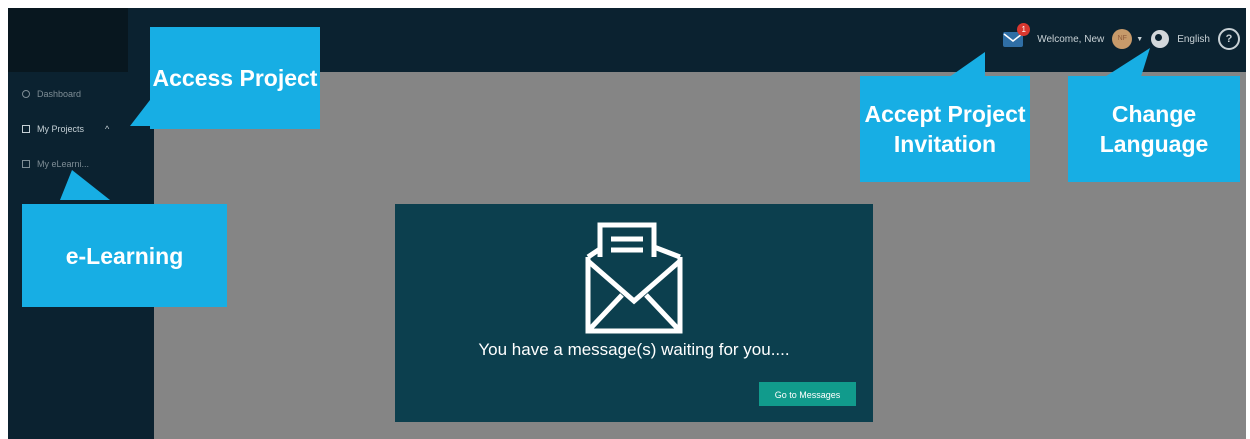  What do you see at coordinates (235, 78) in the screenshot?
I see `callout-access-project: Access Project` at bounding box center [235, 78].